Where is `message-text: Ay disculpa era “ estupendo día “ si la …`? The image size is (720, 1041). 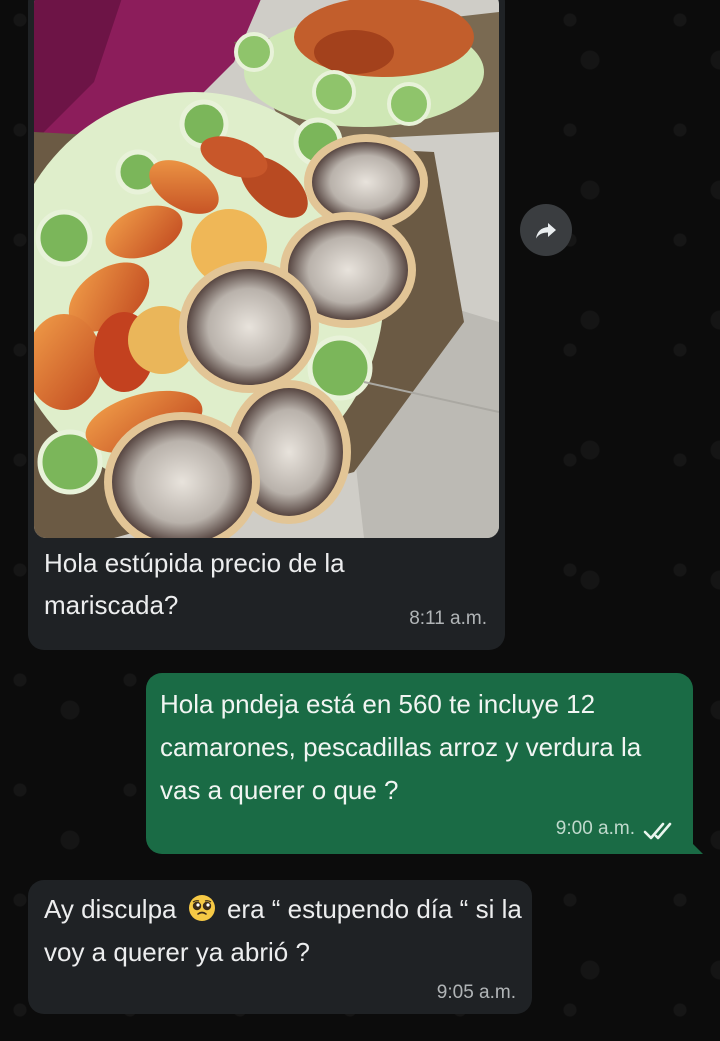
message-text: Ay disculpa era “ estupendo día “ si la … is located at coordinates (284, 931).